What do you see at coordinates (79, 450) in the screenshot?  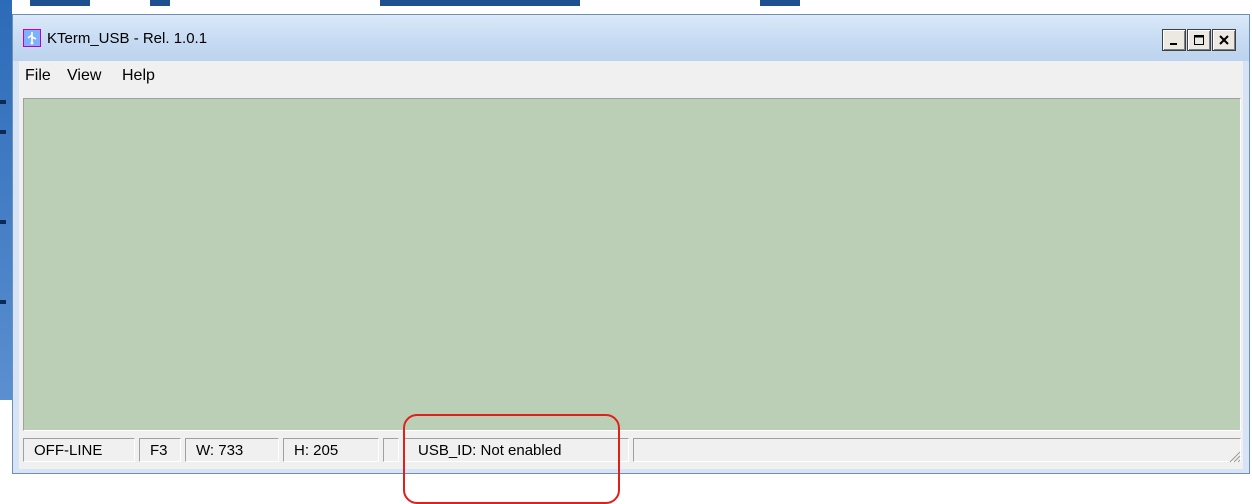 I see `status-mode: OFF-LINE` at bounding box center [79, 450].